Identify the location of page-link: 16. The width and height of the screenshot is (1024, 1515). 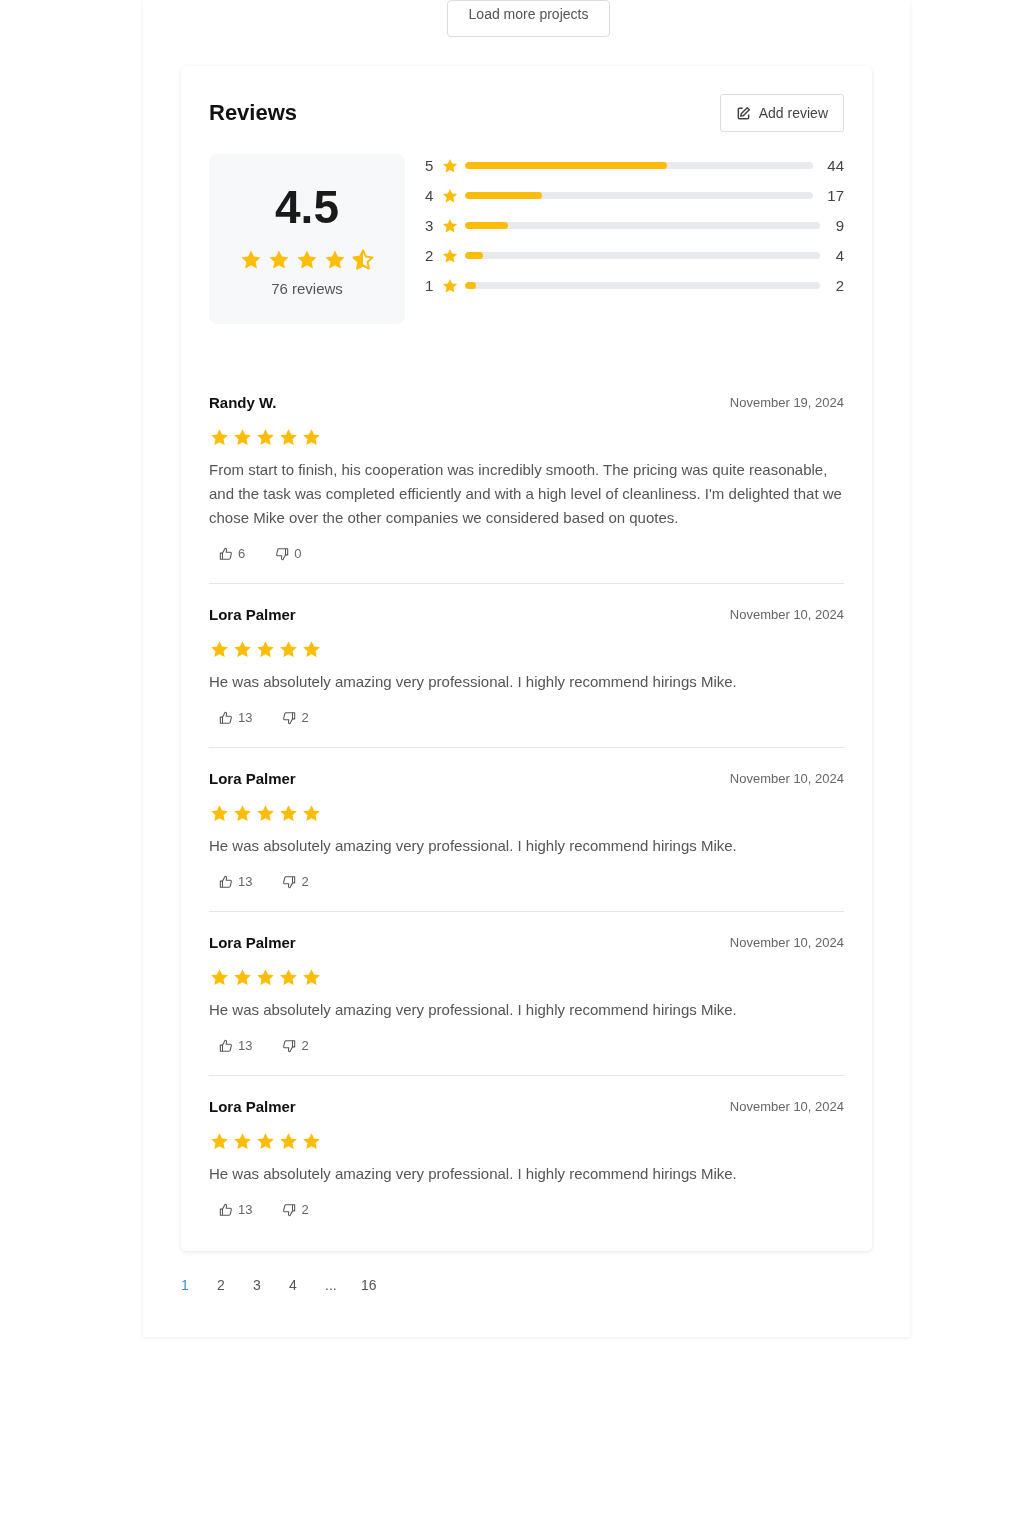
(379, 1285).